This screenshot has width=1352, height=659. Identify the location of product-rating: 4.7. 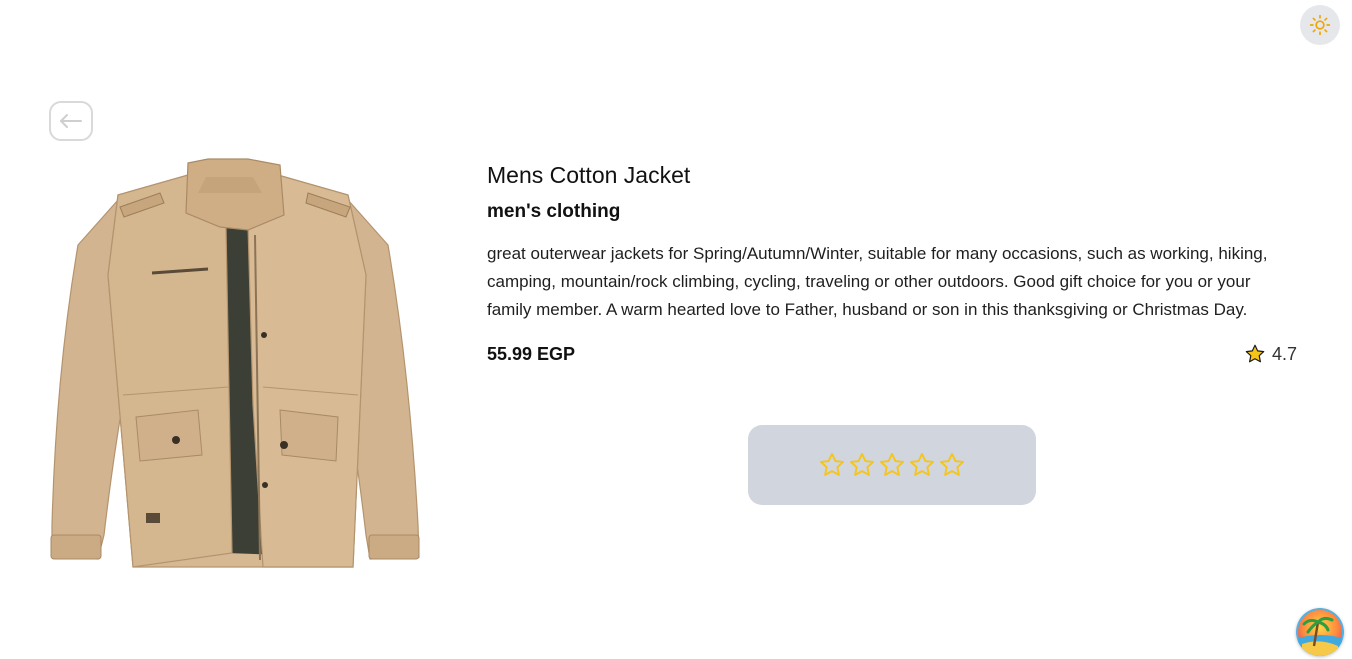
(1270, 354).